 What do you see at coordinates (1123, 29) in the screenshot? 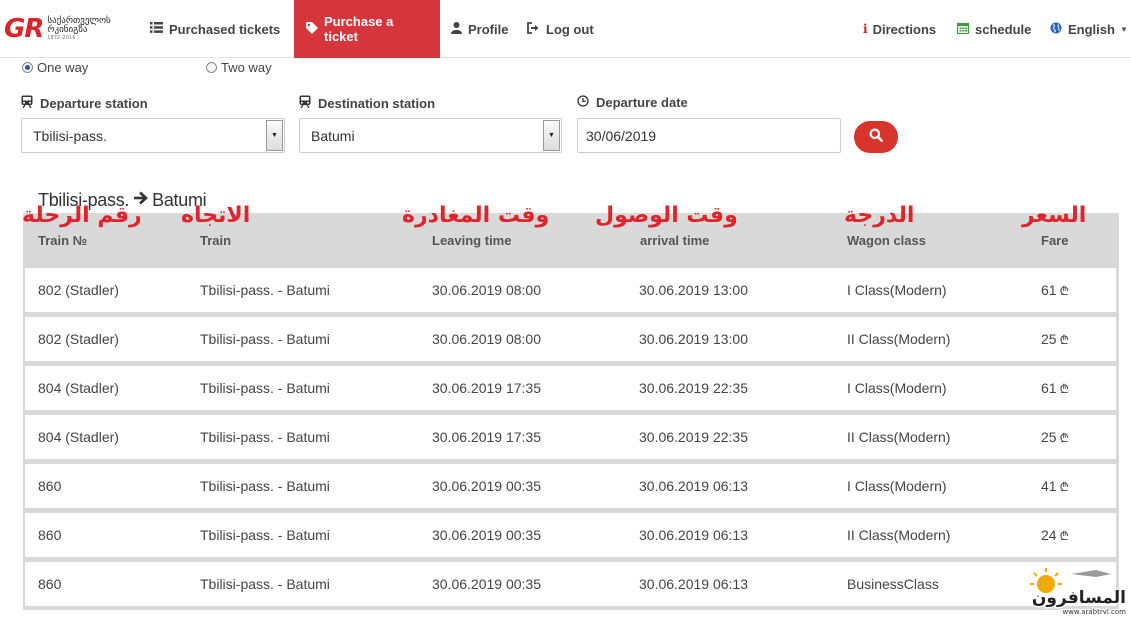
I see `chevron-down-icon: ▼` at bounding box center [1123, 29].